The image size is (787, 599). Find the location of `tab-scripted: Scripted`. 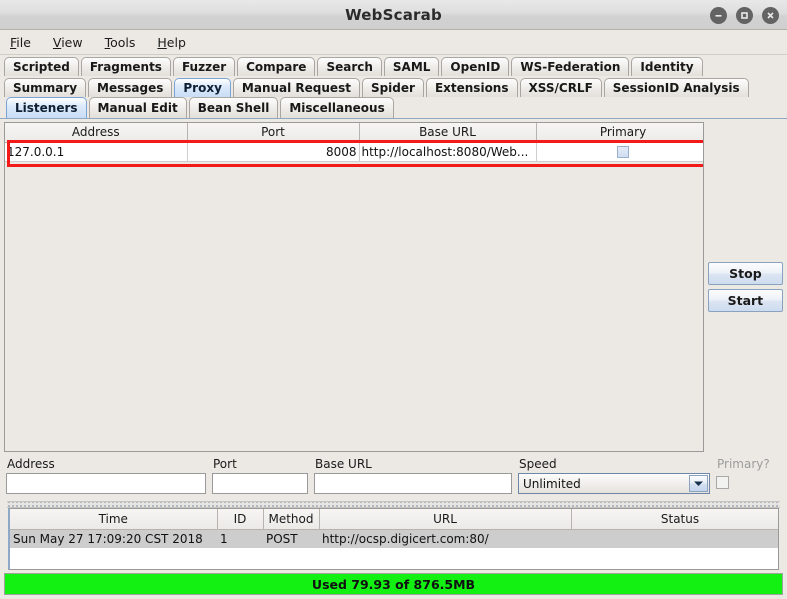

tab-scripted: Scripted is located at coordinates (41, 66).